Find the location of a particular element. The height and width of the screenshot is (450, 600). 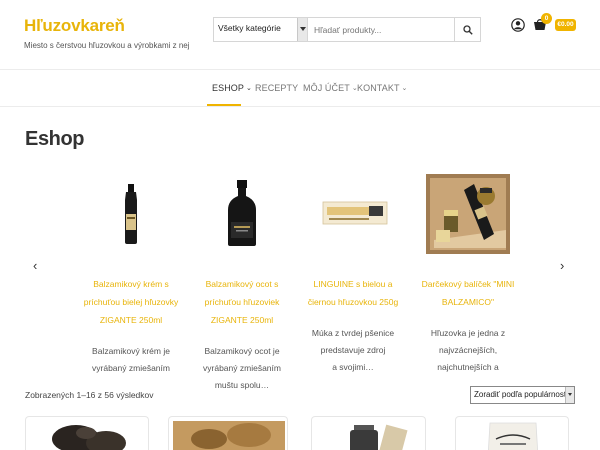

nav-item-moj-ucet: MÔJ ÚČET ⌄ is located at coordinates (330, 88).